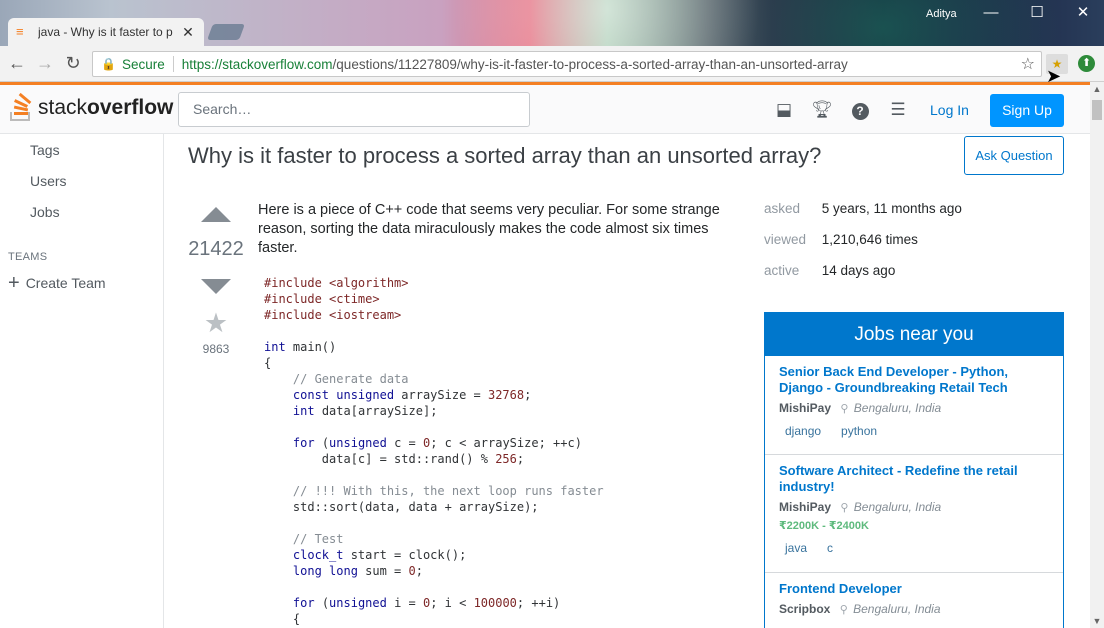 The height and width of the screenshot is (628, 1104). Describe the element at coordinates (784, 110) in the screenshot. I see `inbox-icon: ⬓` at that location.